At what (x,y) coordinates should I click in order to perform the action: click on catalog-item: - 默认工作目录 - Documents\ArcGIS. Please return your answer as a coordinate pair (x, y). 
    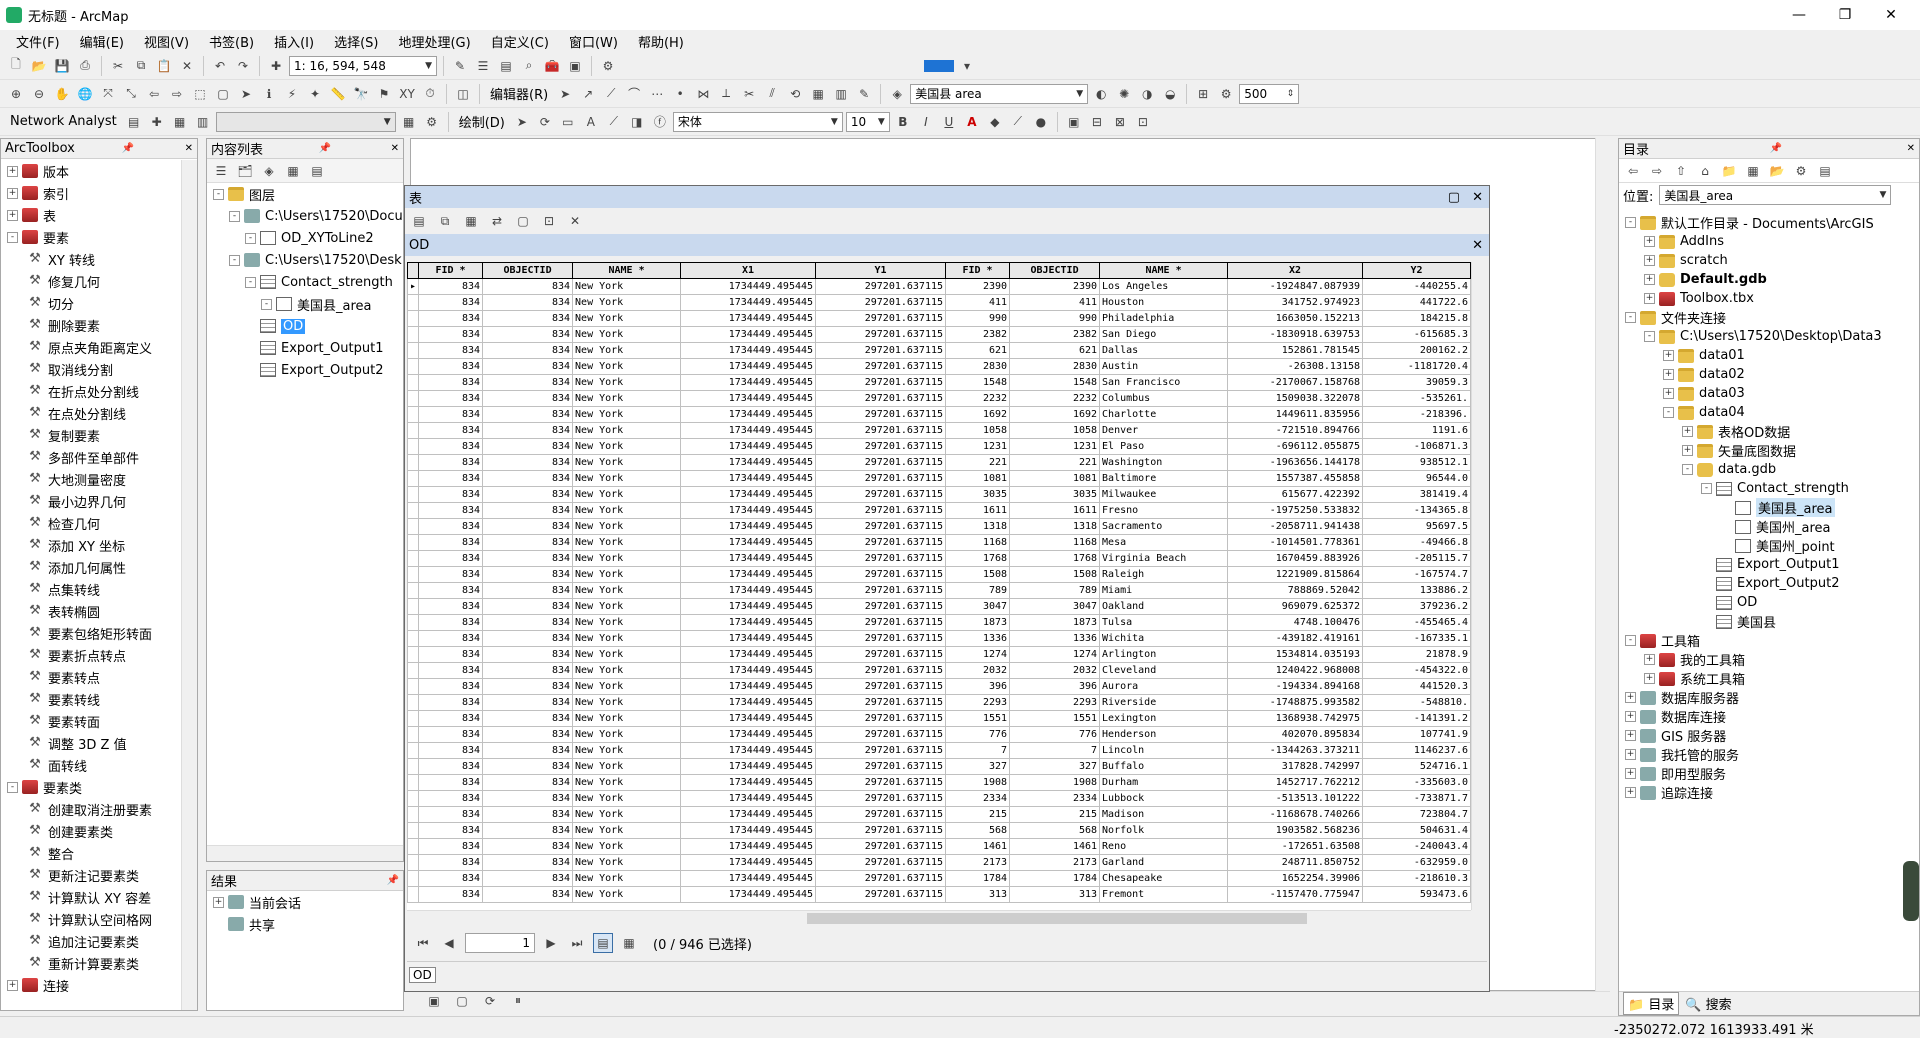
    Looking at the image, I should click on (1772, 222).